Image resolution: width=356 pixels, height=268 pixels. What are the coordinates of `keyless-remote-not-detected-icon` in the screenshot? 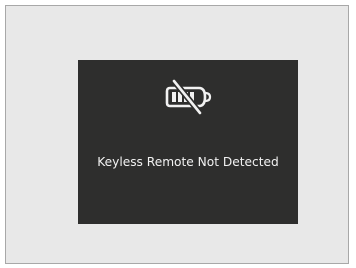 It's located at (188, 97).